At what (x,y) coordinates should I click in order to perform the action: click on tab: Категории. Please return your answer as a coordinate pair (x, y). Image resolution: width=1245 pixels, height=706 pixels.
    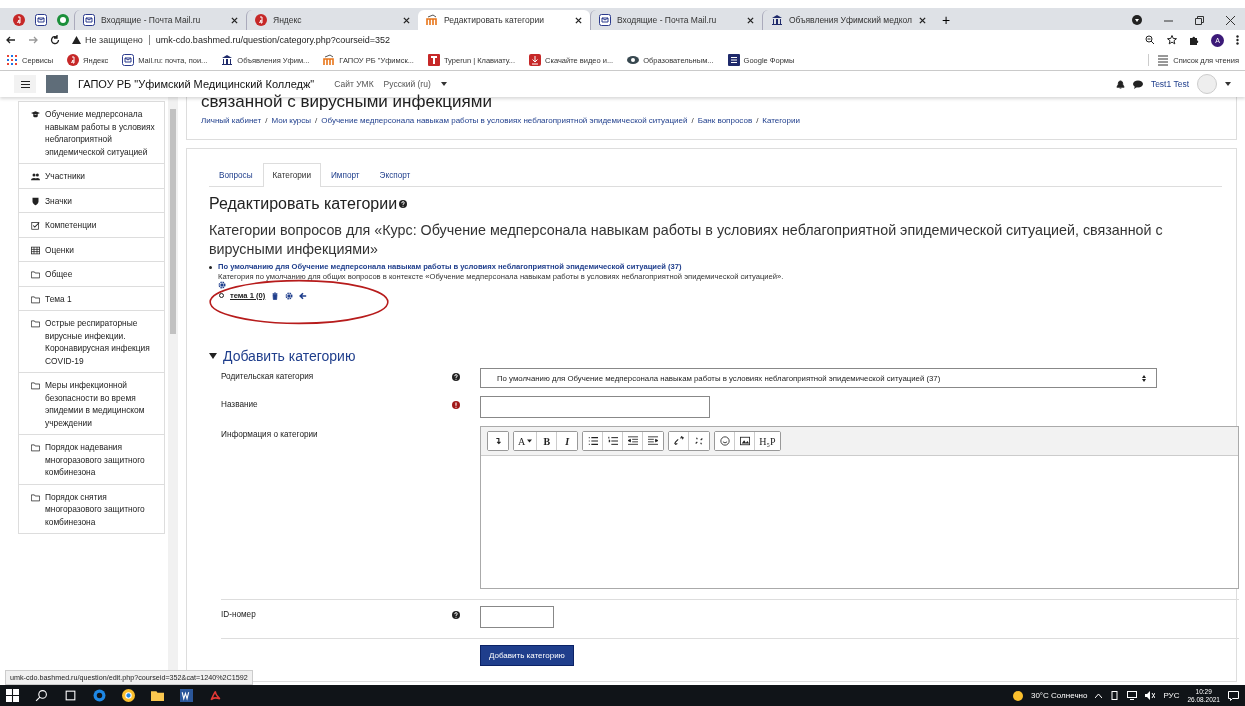
    Looking at the image, I should click on (291, 175).